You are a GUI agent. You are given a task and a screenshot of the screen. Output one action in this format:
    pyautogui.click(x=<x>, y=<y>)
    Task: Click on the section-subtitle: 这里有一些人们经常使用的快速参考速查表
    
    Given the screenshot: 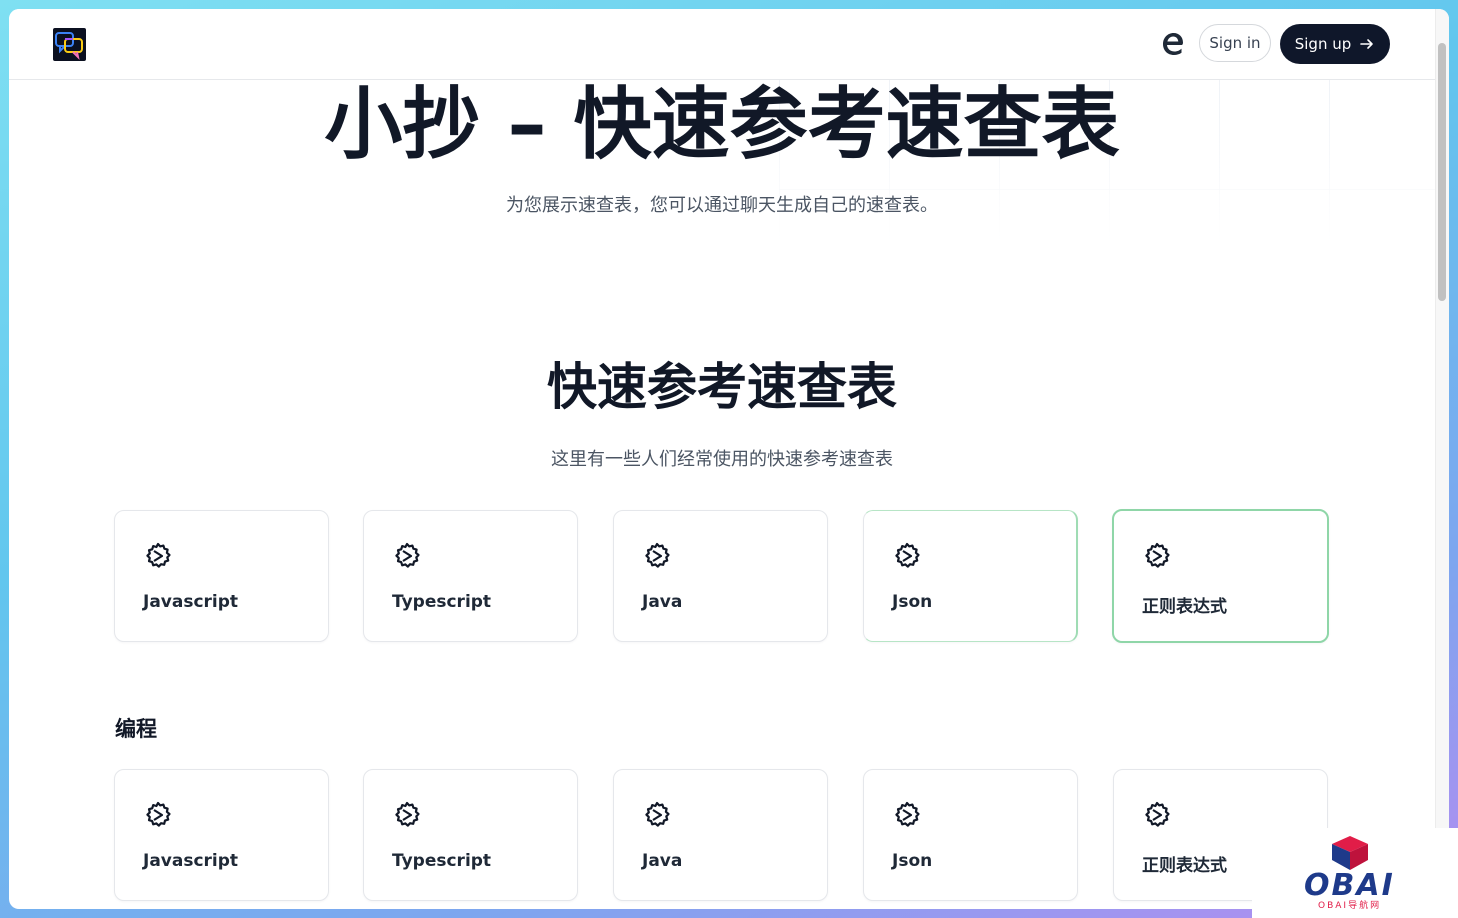 What is the action you would take?
    pyautogui.click(x=722, y=459)
    